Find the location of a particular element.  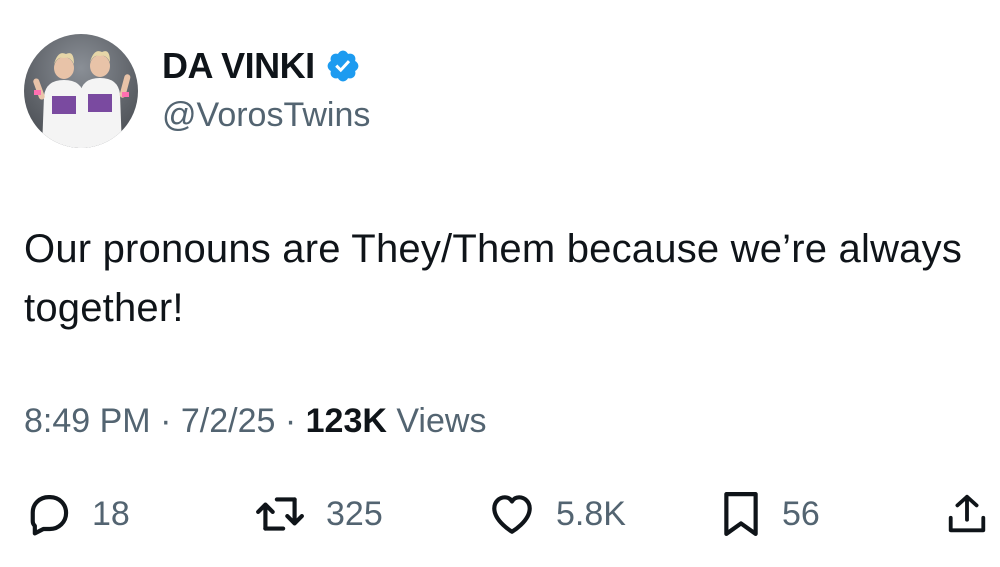

verified-badge-icon is located at coordinates (343, 66).